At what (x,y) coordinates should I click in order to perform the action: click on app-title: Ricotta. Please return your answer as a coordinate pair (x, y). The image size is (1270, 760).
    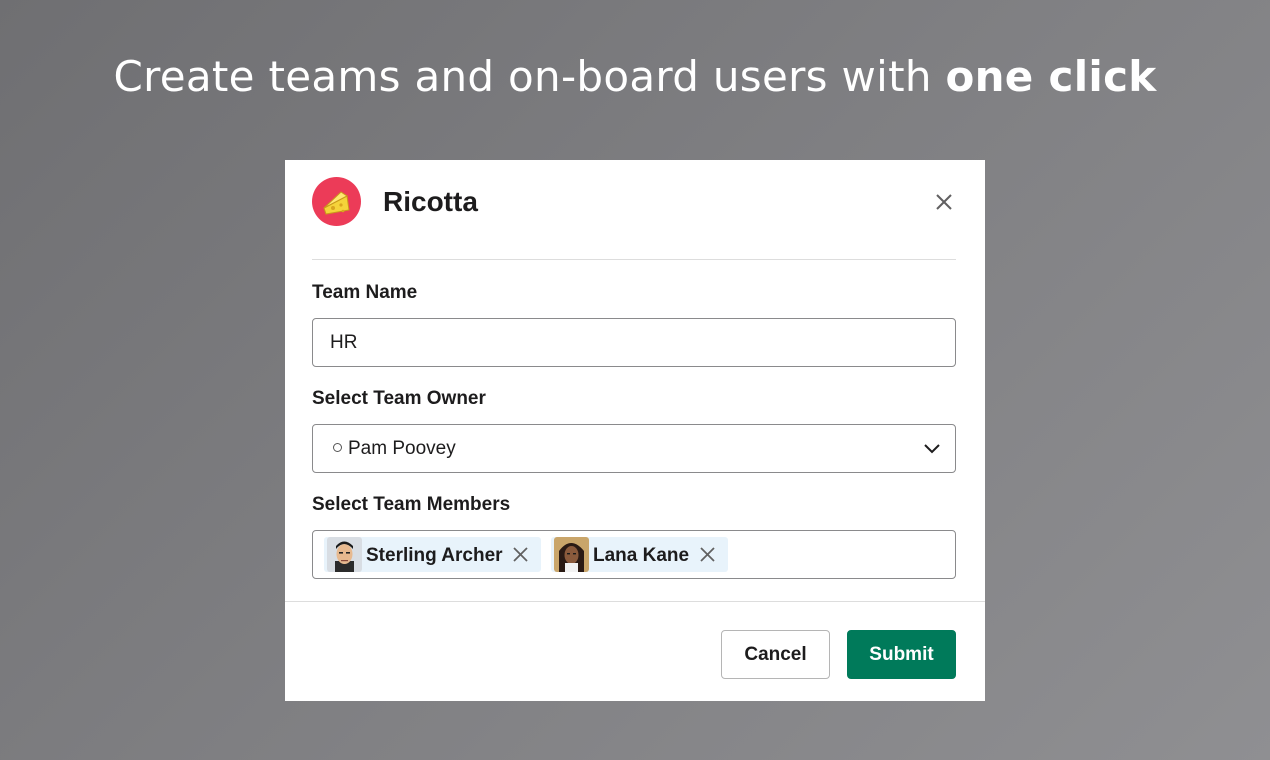
    Looking at the image, I should click on (430, 201).